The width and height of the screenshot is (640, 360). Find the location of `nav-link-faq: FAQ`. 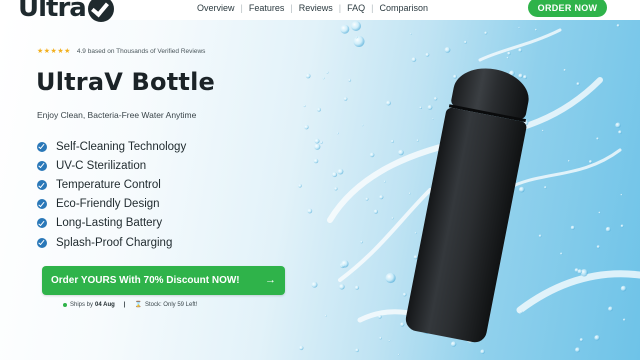

nav-link-faq: FAQ is located at coordinates (356, 8).